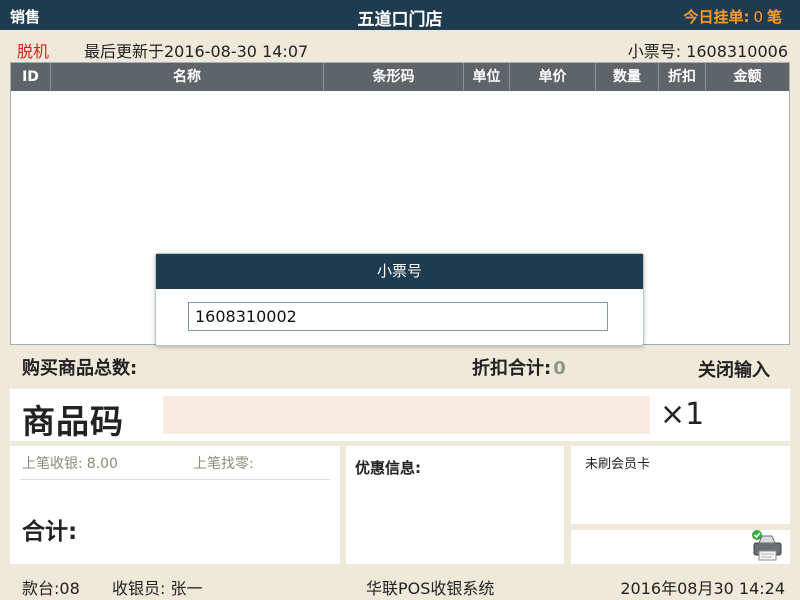 This screenshot has width=800, height=600. I want to click on store-name: 五道口门店, so click(400, 20).